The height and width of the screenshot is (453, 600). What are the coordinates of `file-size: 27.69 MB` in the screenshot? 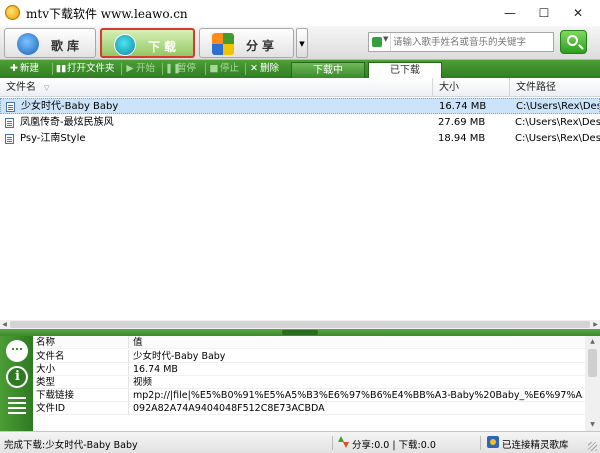 It's located at (462, 122).